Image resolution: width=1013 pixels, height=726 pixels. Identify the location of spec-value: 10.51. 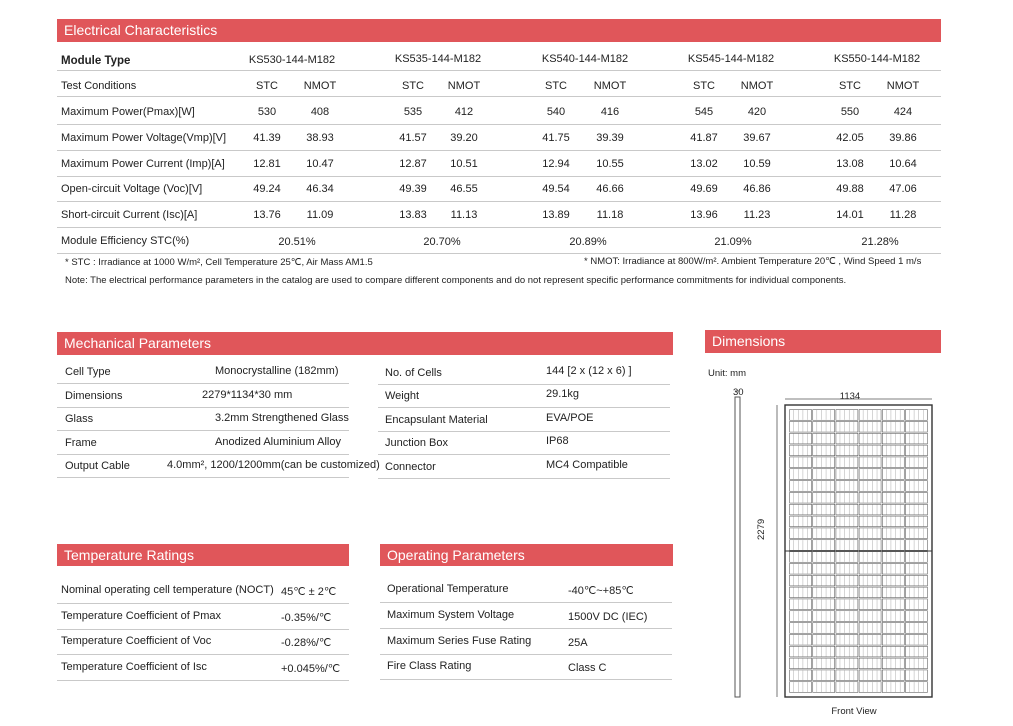
(464, 164).